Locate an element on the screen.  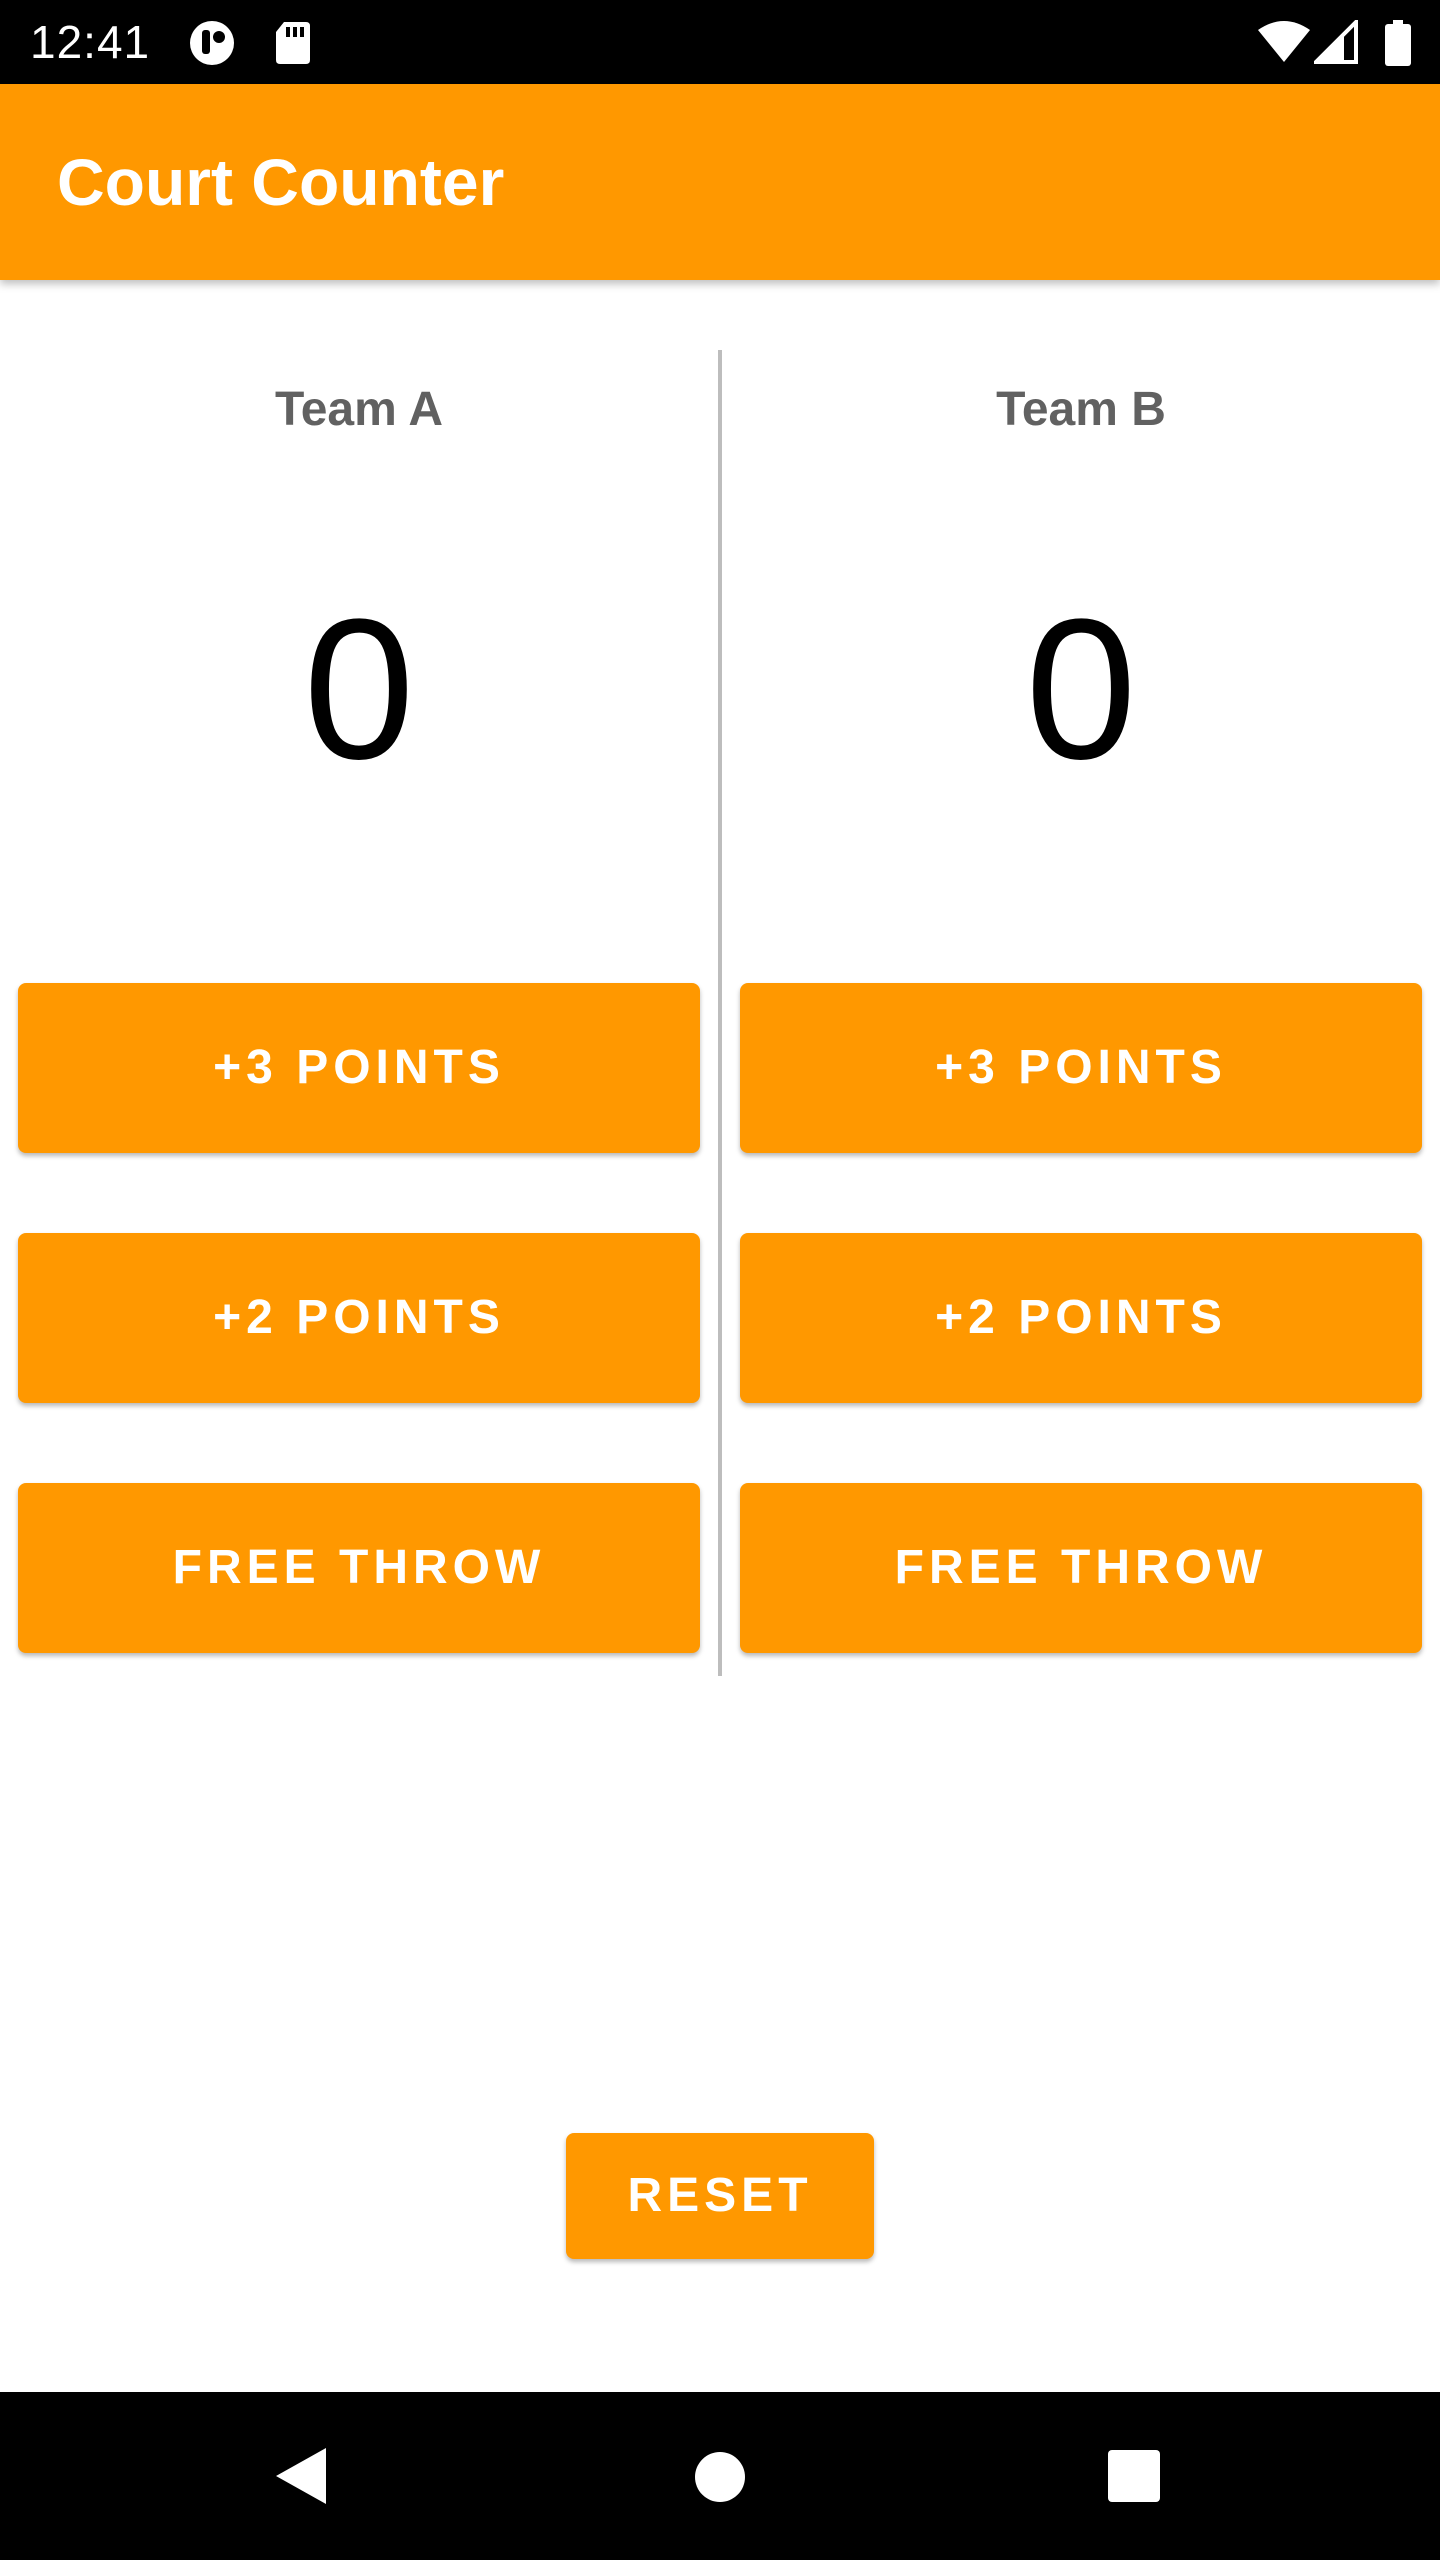
battery-icon is located at coordinates (1398, 45).